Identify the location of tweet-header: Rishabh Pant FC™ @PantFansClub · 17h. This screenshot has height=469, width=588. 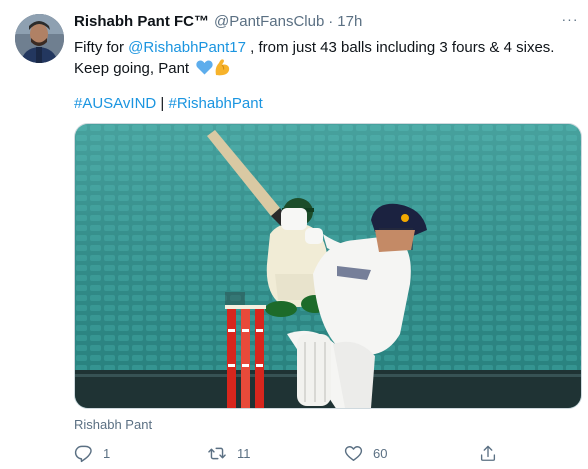
(218, 24).